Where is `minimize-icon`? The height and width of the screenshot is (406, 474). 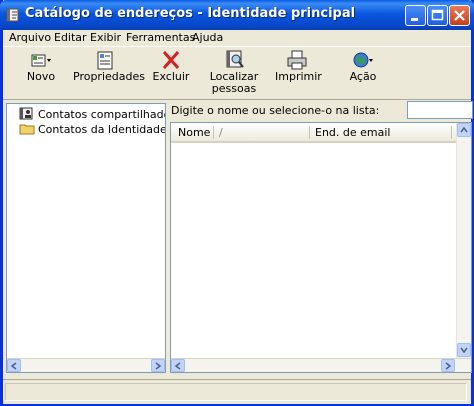 minimize-icon is located at coordinates (414, 19).